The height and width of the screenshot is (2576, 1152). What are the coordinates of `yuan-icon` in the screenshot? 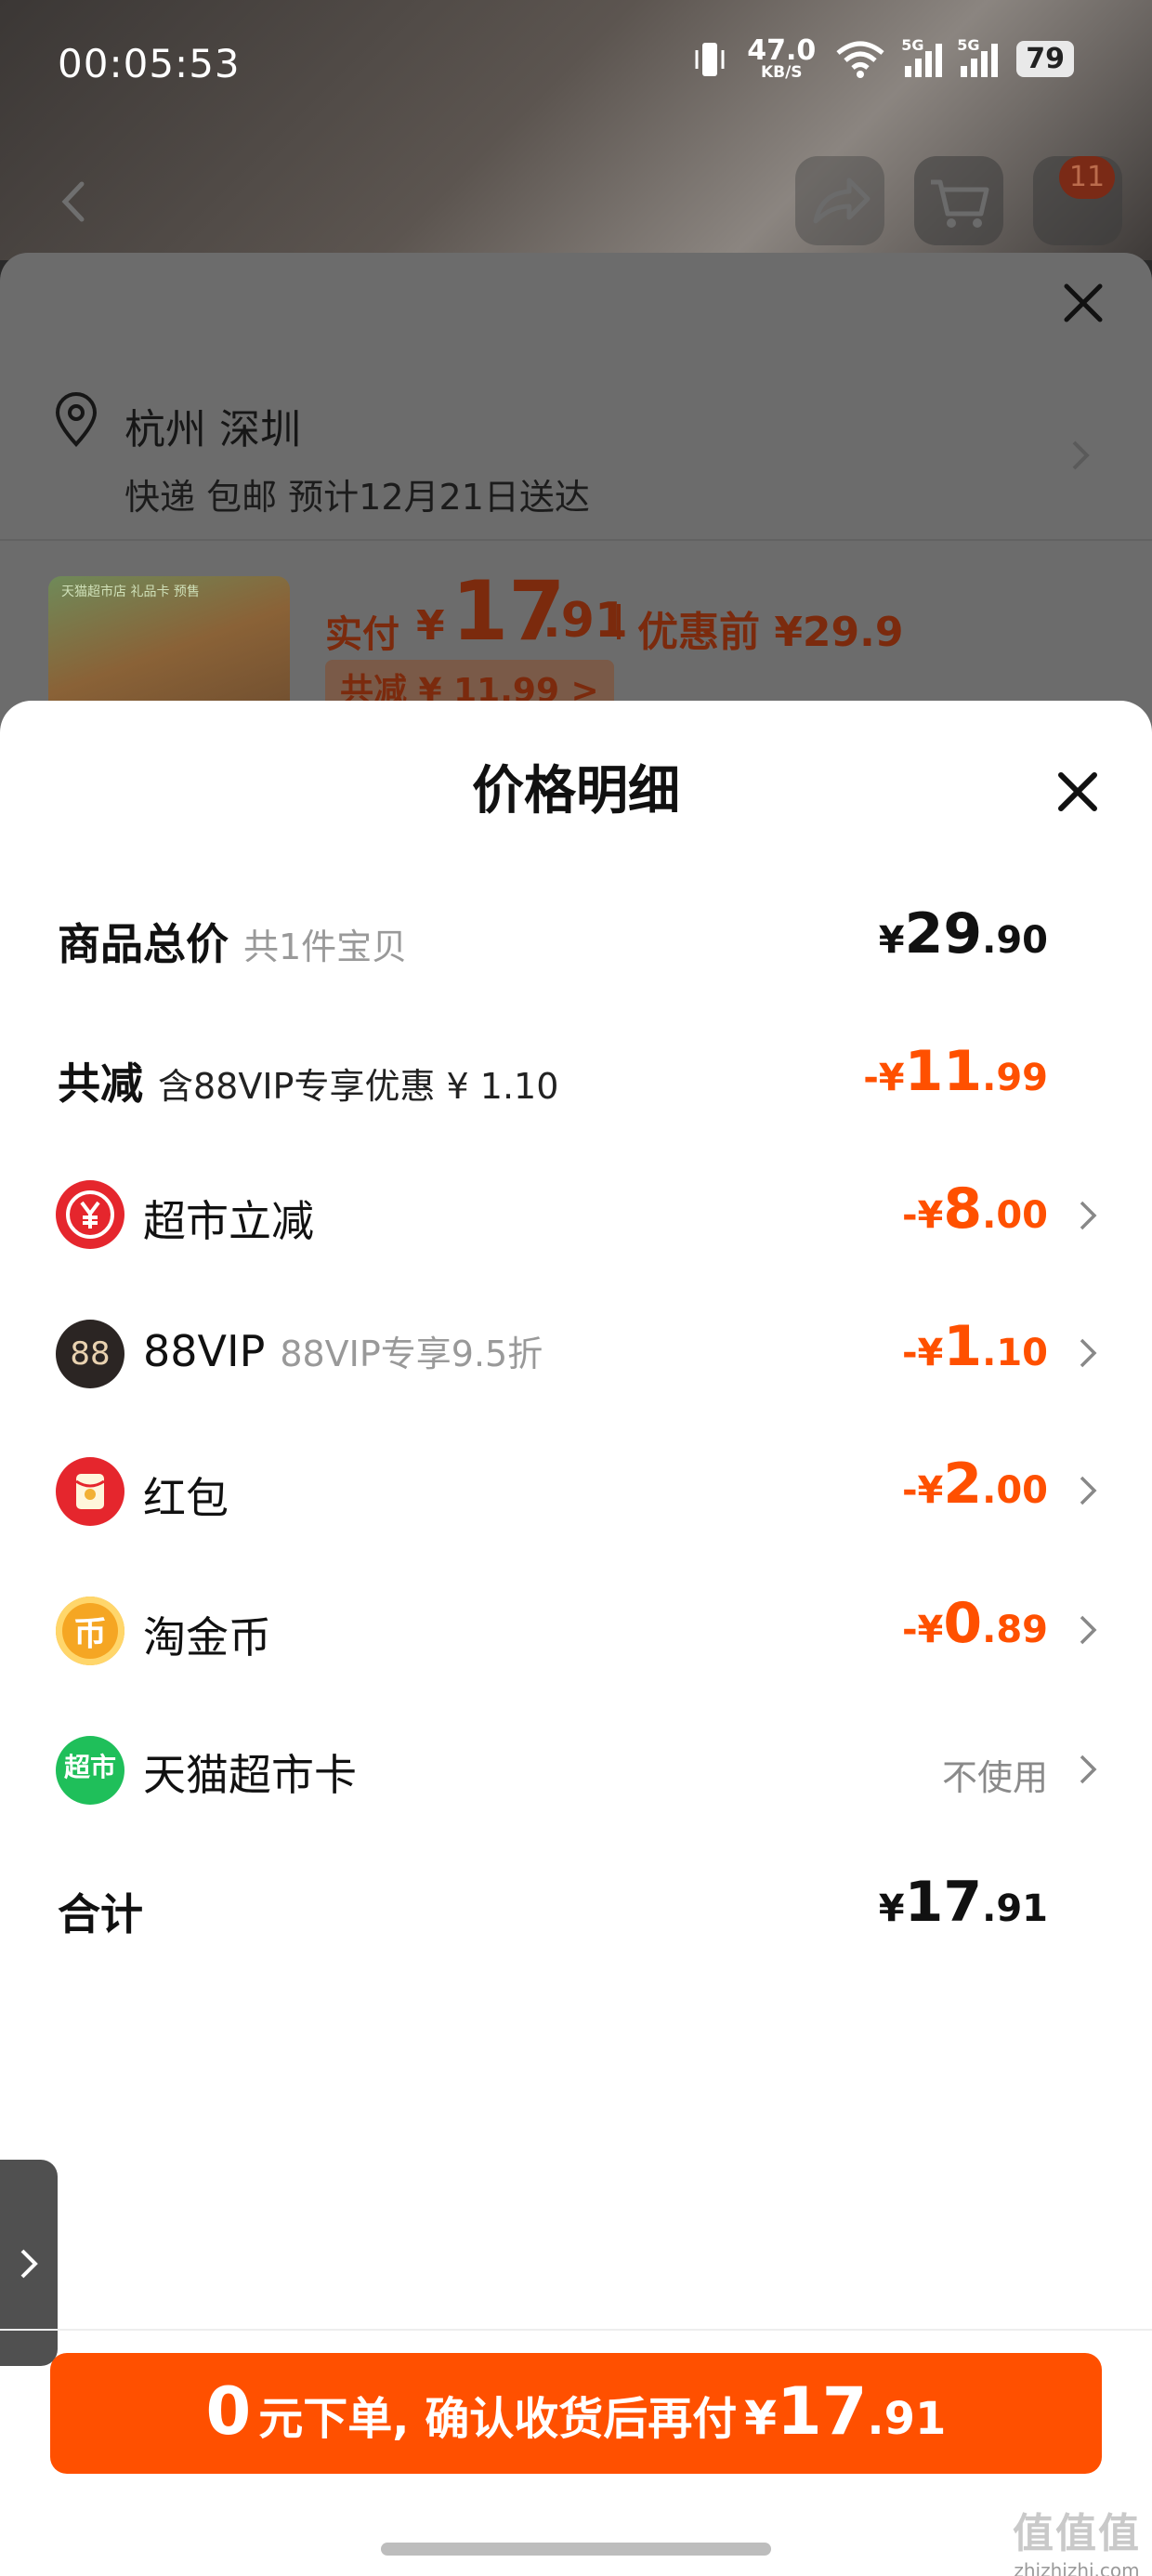 It's located at (90, 1214).